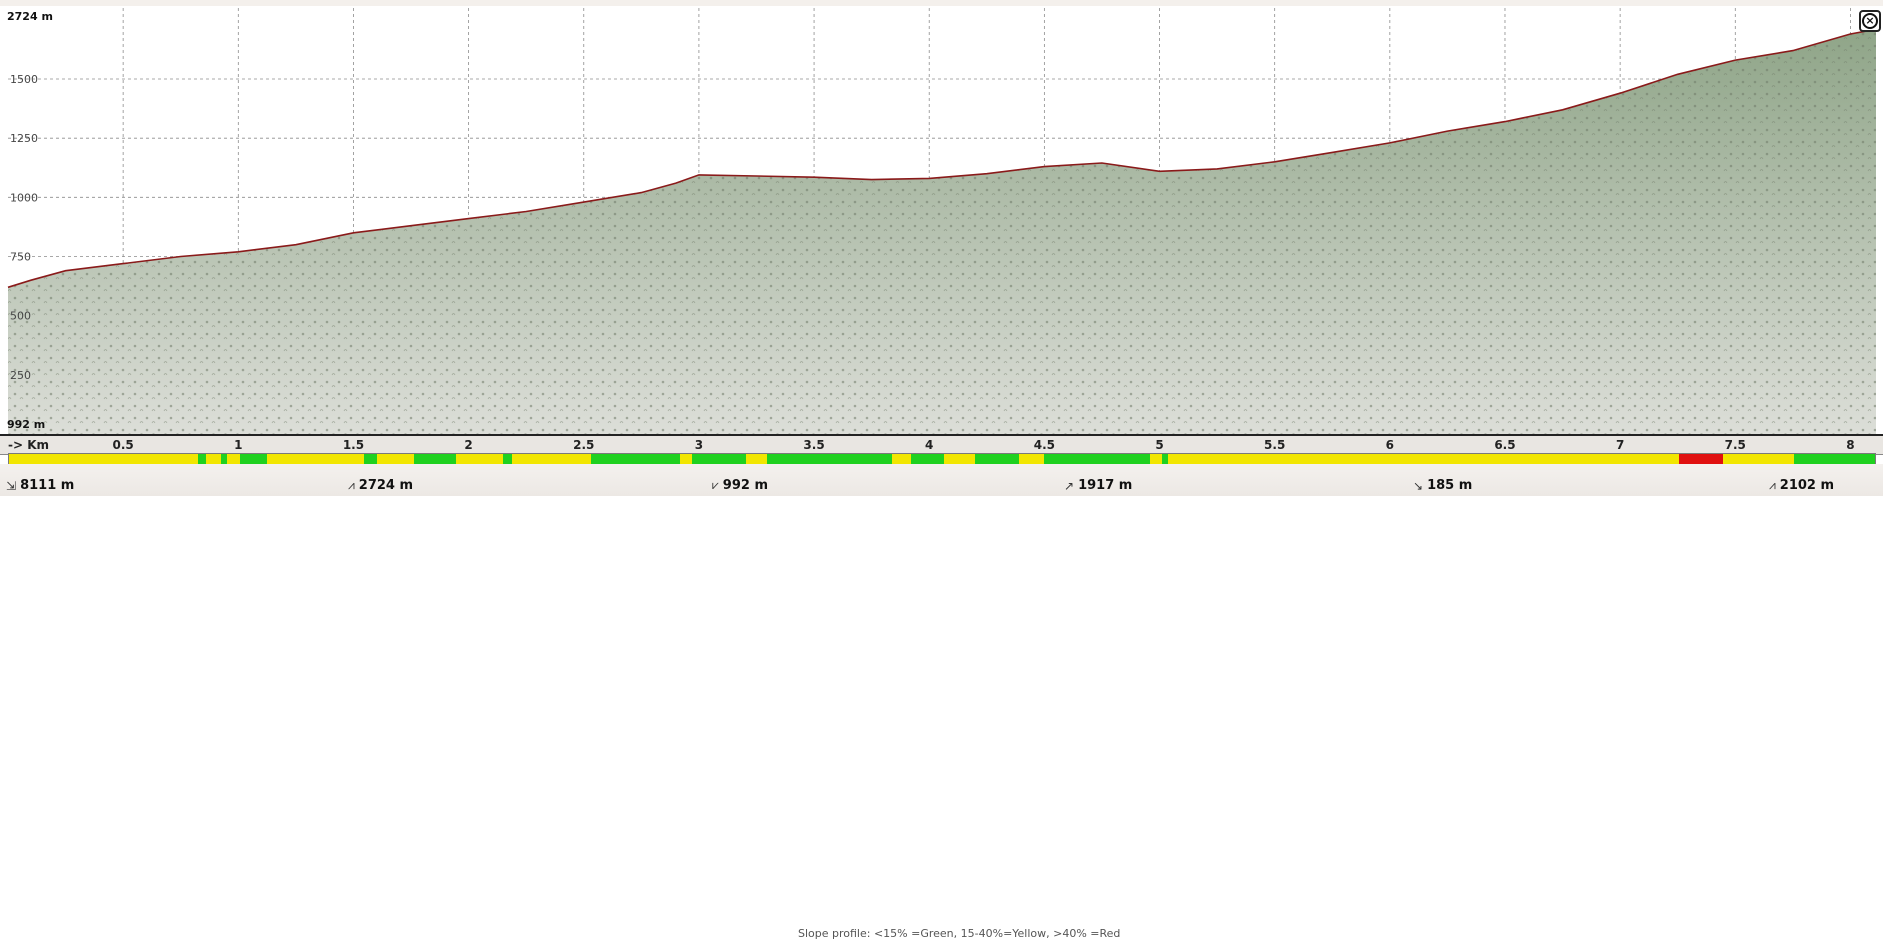  Describe the element at coordinates (47, 485) in the screenshot. I see `stat-value: 8111 m` at that location.